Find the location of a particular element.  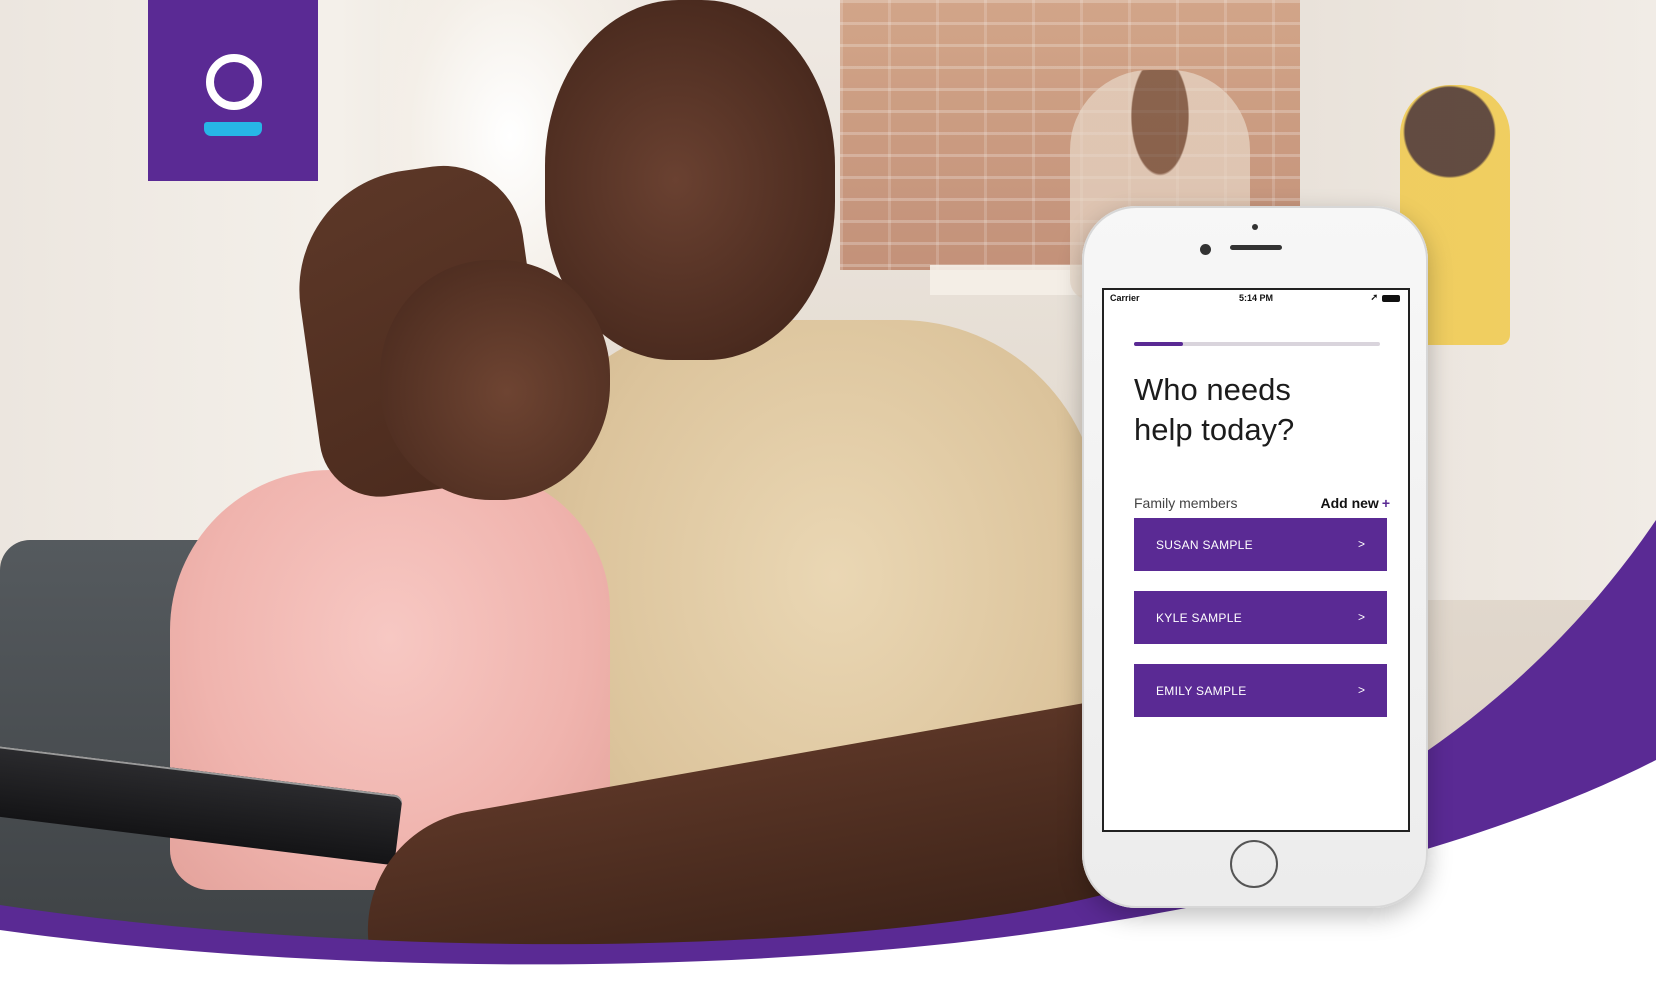

member-button-kyle: KYLE SAMPLE > is located at coordinates (1260, 617).